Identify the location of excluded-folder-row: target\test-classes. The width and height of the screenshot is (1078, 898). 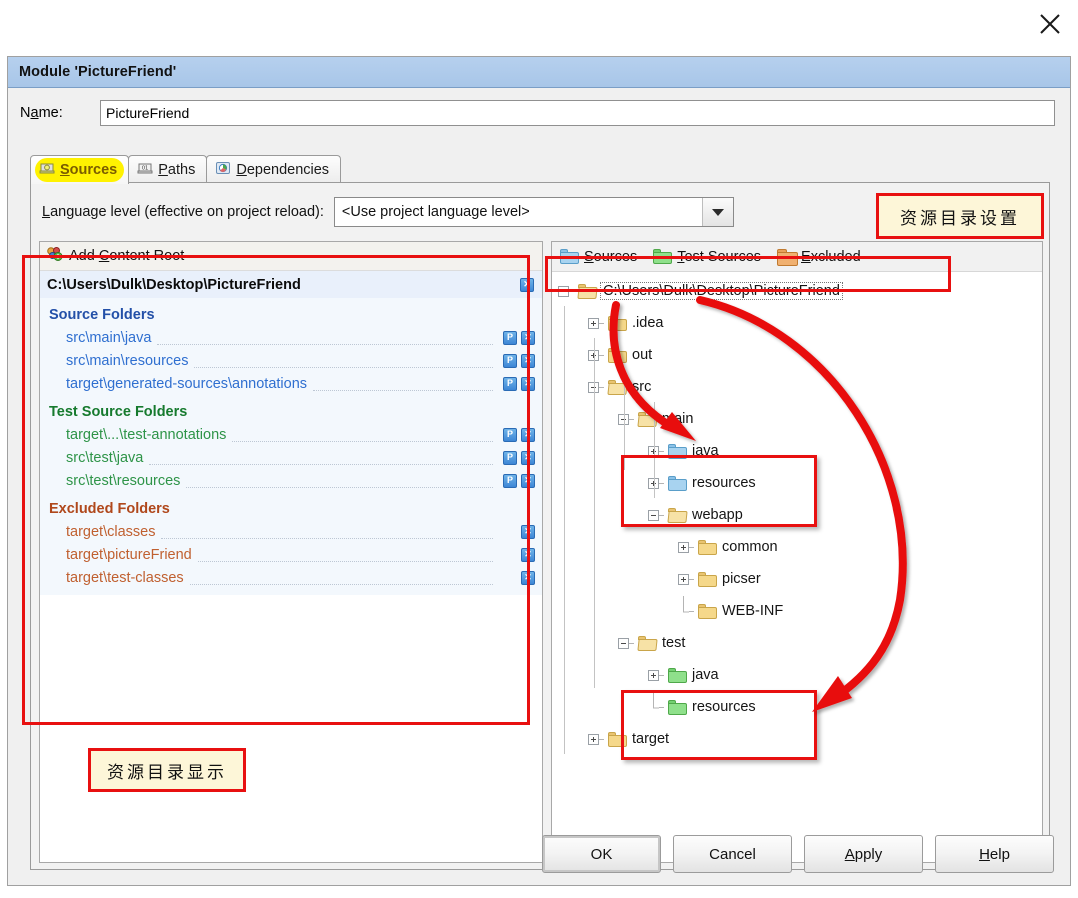
(291, 577).